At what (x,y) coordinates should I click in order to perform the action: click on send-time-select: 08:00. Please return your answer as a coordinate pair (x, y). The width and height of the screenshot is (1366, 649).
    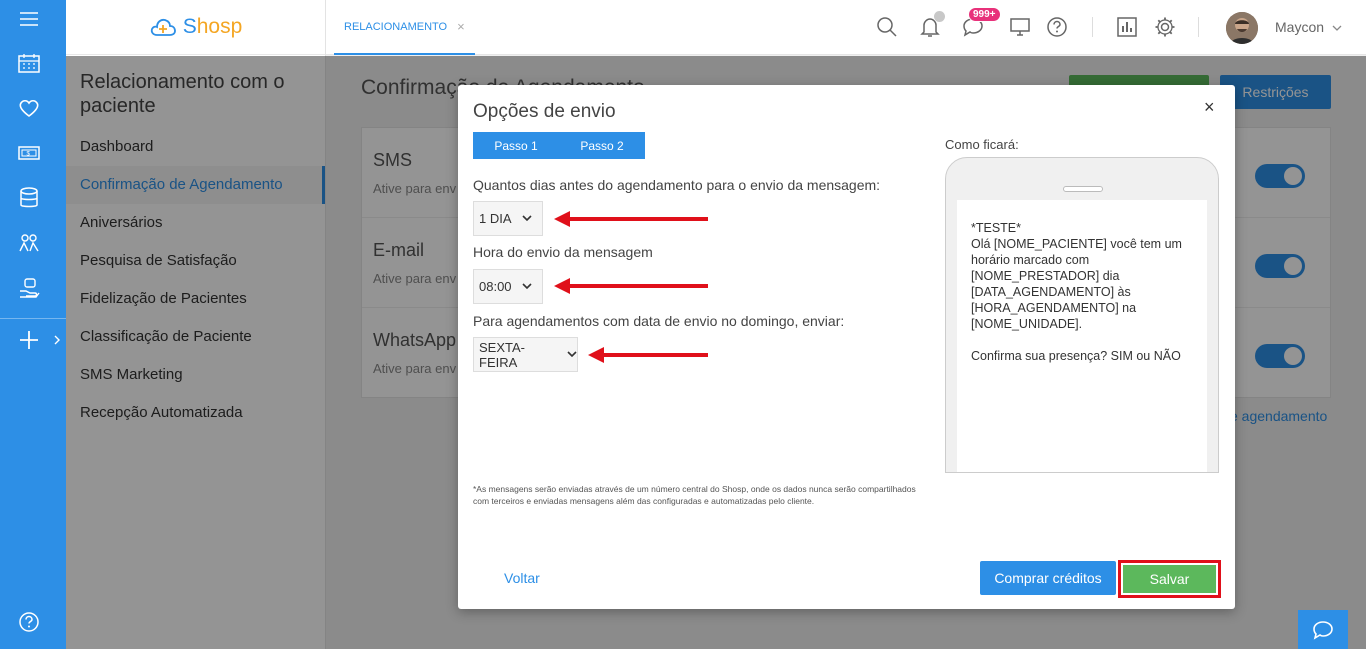
    Looking at the image, I should click on (508, 286).